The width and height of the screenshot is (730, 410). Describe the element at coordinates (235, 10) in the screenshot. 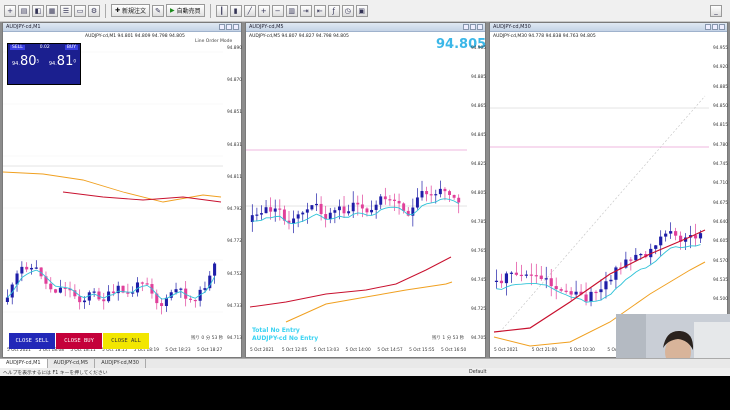

I see `candlestick-icon: ▮` at that location.